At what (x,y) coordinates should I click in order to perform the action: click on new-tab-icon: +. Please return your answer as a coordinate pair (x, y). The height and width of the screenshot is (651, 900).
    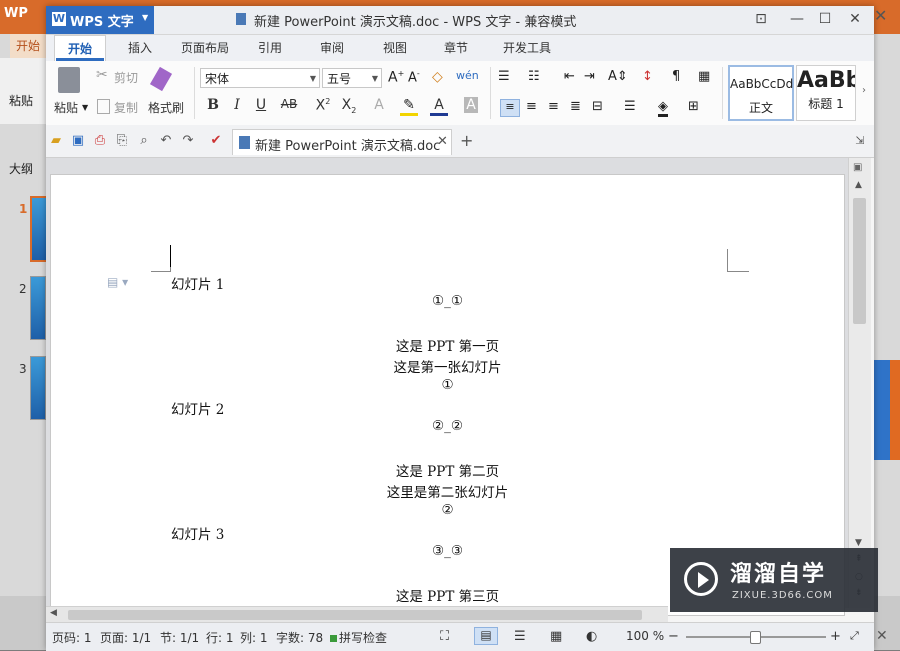
    Looking at the image, I should click on (466, 140).